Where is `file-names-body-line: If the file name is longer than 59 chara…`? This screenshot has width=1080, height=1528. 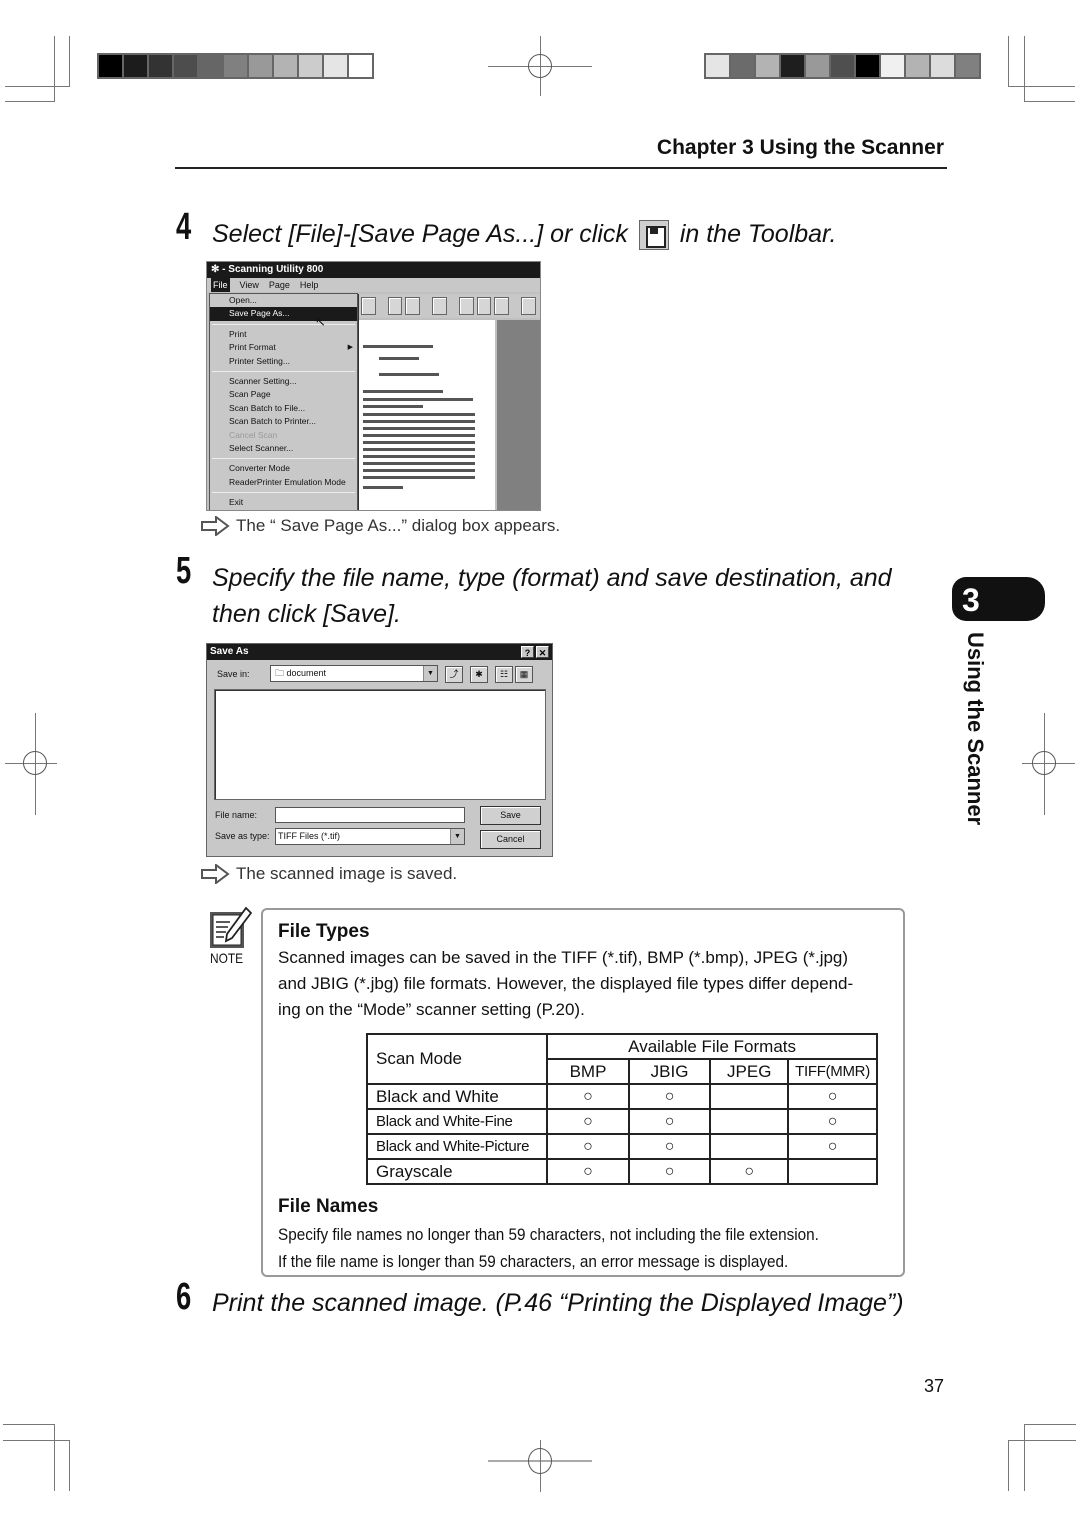
file-names-body-line: If the file name is longer than 59 chara… is located at coordinates (533, 1261).